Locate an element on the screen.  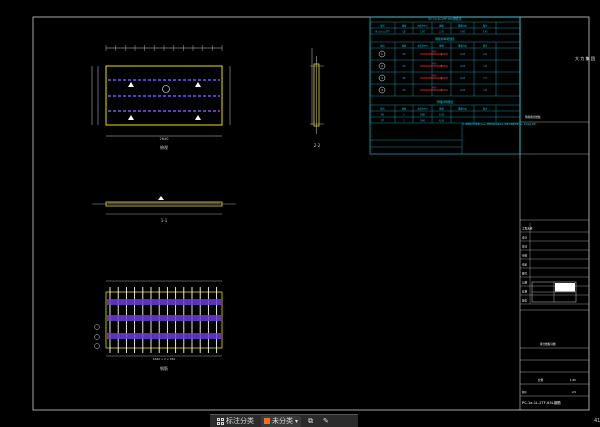
section-label: 1-1 is located at coordinates (164, 220).